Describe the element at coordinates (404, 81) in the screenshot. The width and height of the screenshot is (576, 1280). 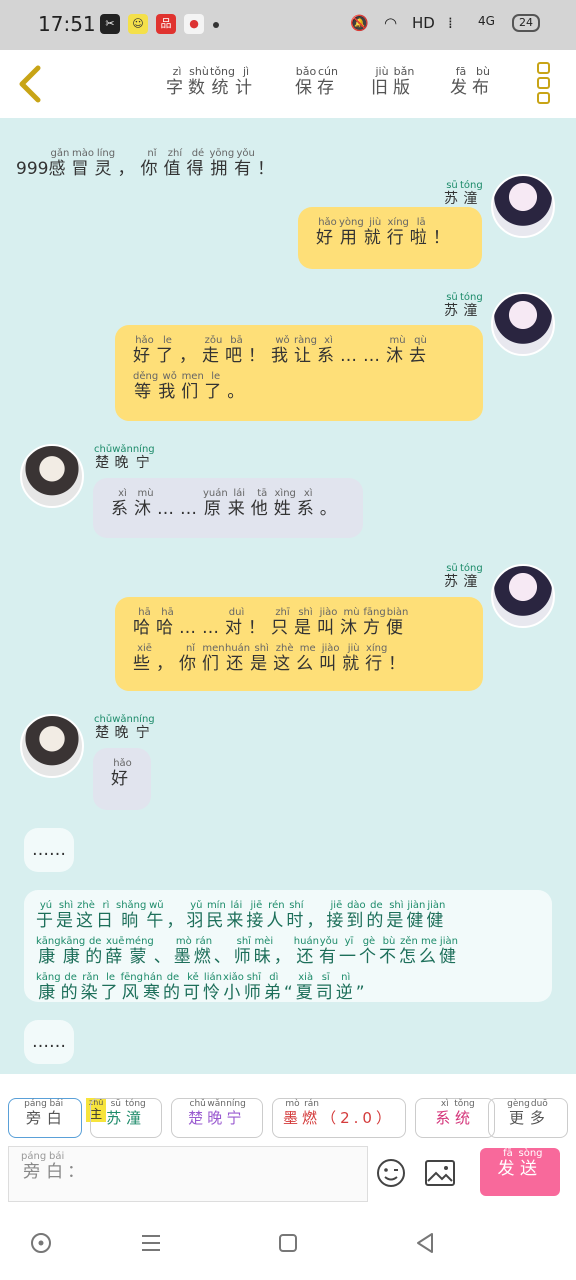
I see `ruby-char: 版bǎn` at that location.